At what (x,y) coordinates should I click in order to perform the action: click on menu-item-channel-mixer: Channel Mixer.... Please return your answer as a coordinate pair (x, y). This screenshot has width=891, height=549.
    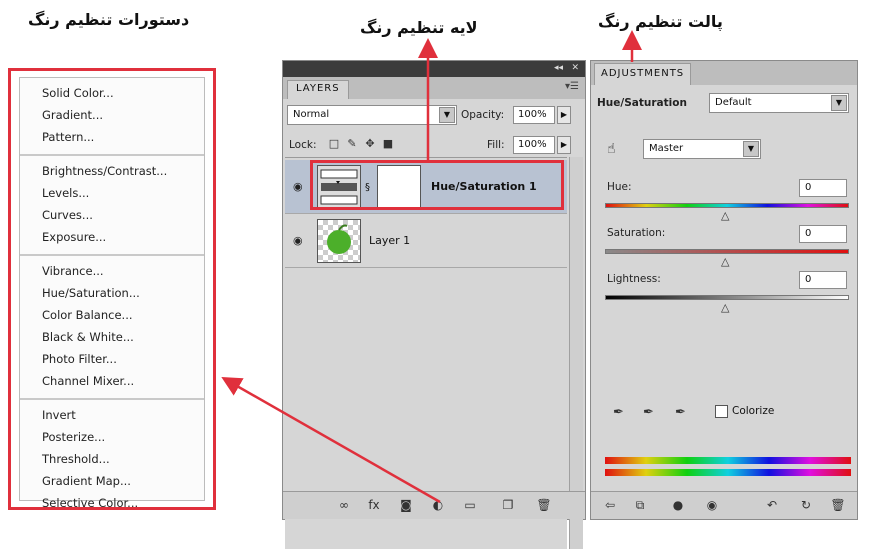
    Looking at the image, I should click on (112, 381).